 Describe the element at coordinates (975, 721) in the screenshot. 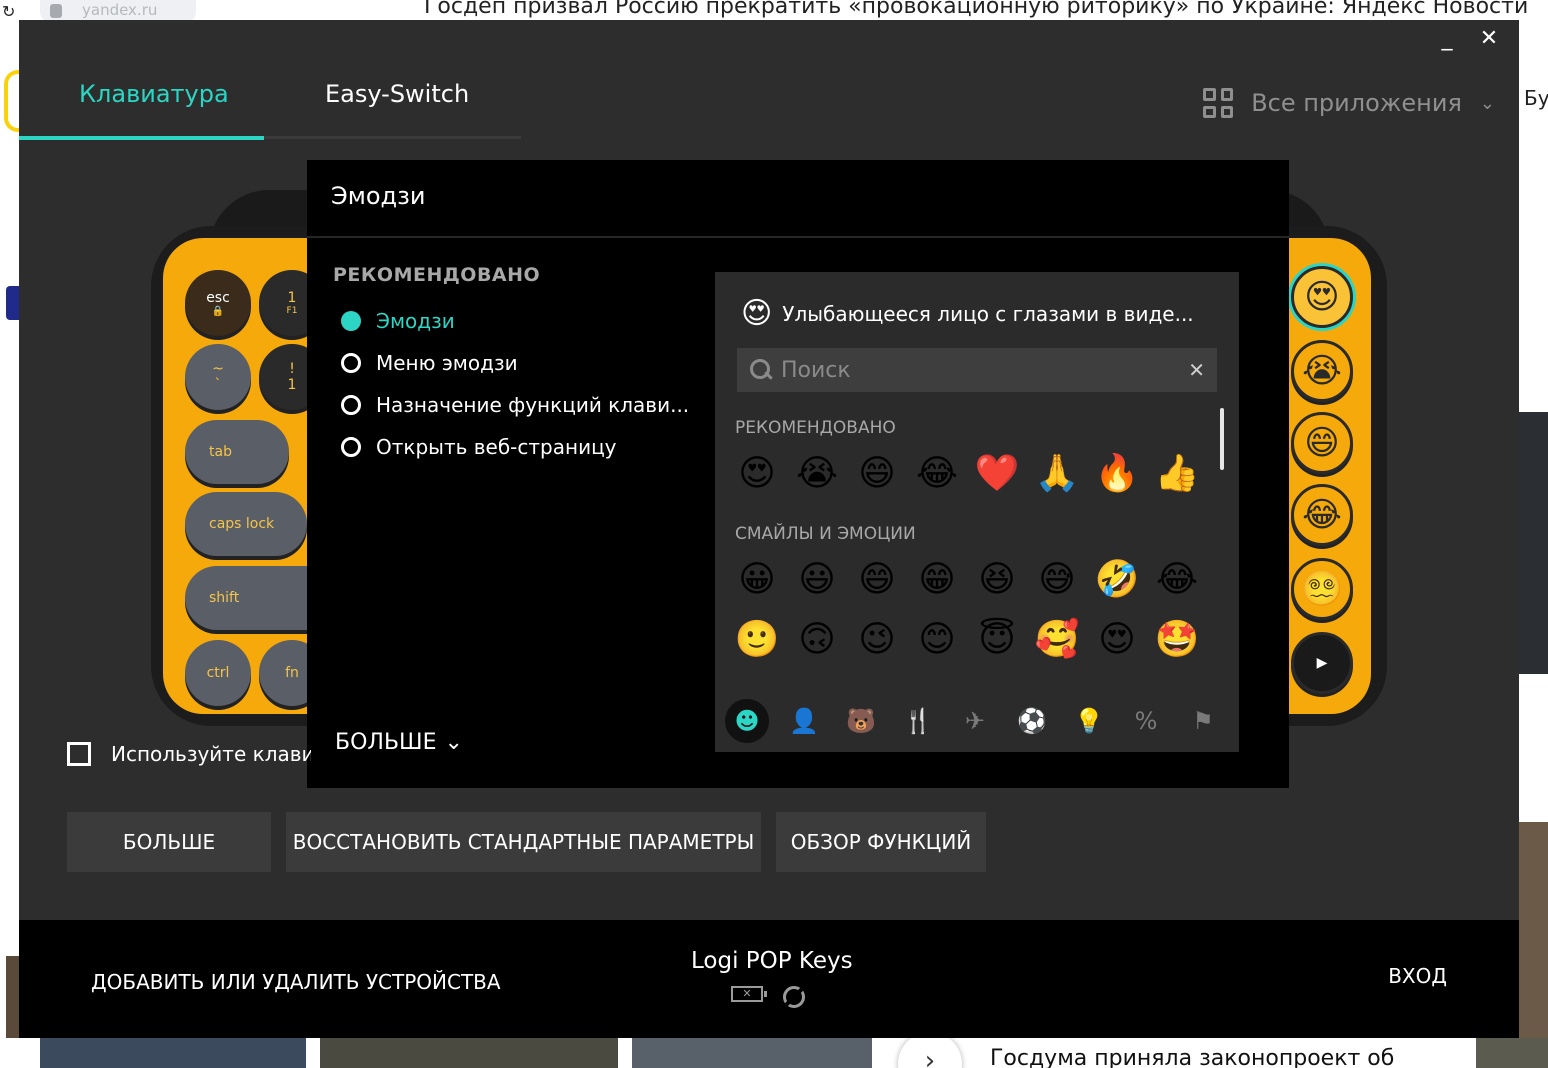

I see `travel-icon: ✈` at that location.